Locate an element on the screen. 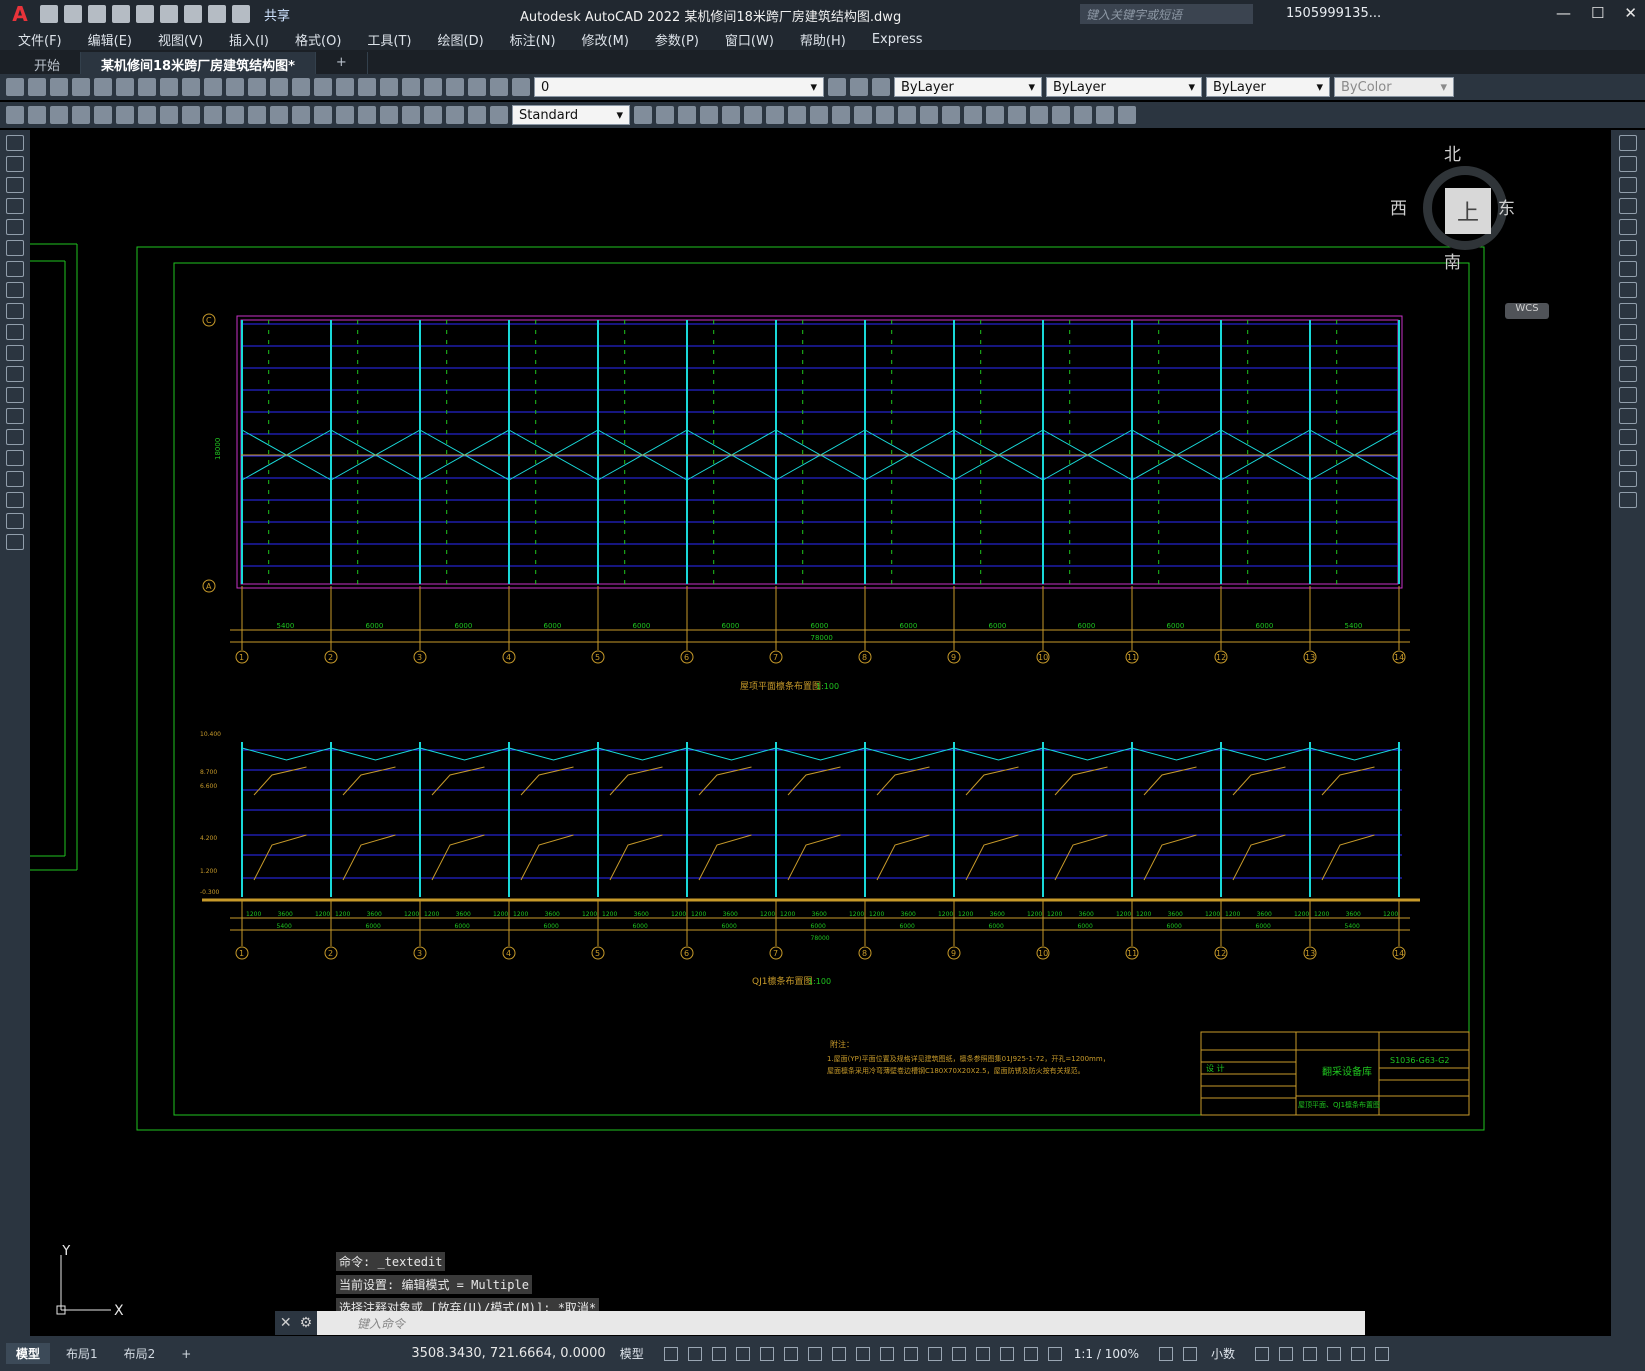 The width and height of the screenshot is (1645, 1371). modify-array-icon is located at coordinates (753, 115).